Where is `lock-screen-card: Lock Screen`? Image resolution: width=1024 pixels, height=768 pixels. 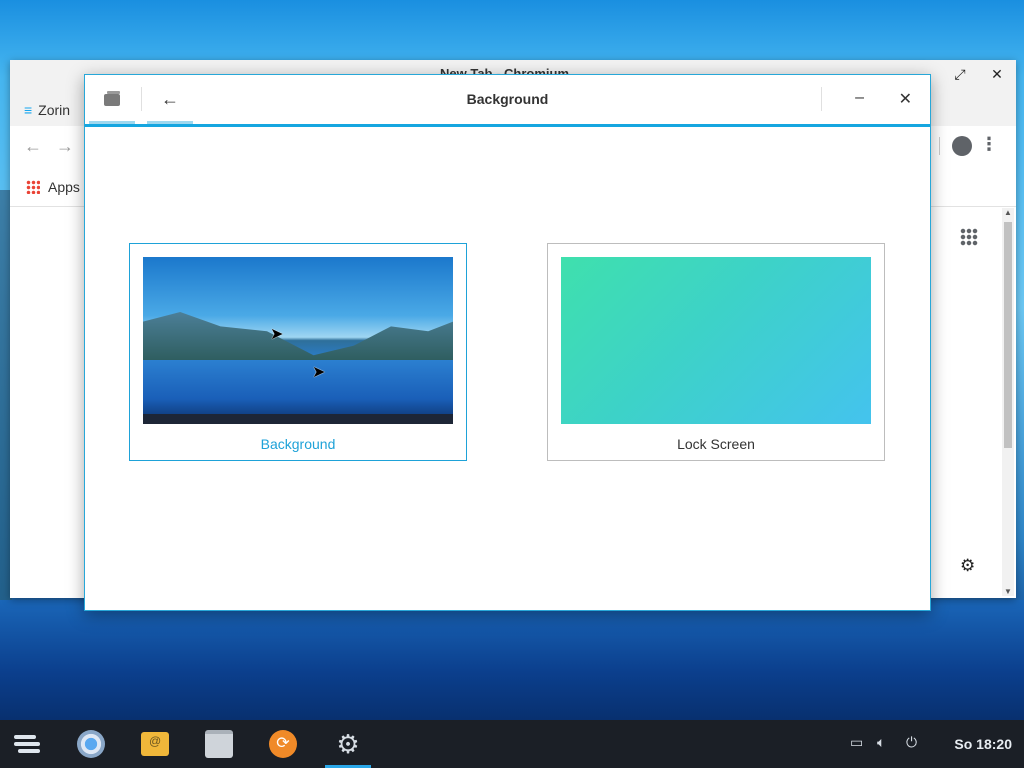
lock-screen-card: Lock Screen is located at coordinates (716, 352).